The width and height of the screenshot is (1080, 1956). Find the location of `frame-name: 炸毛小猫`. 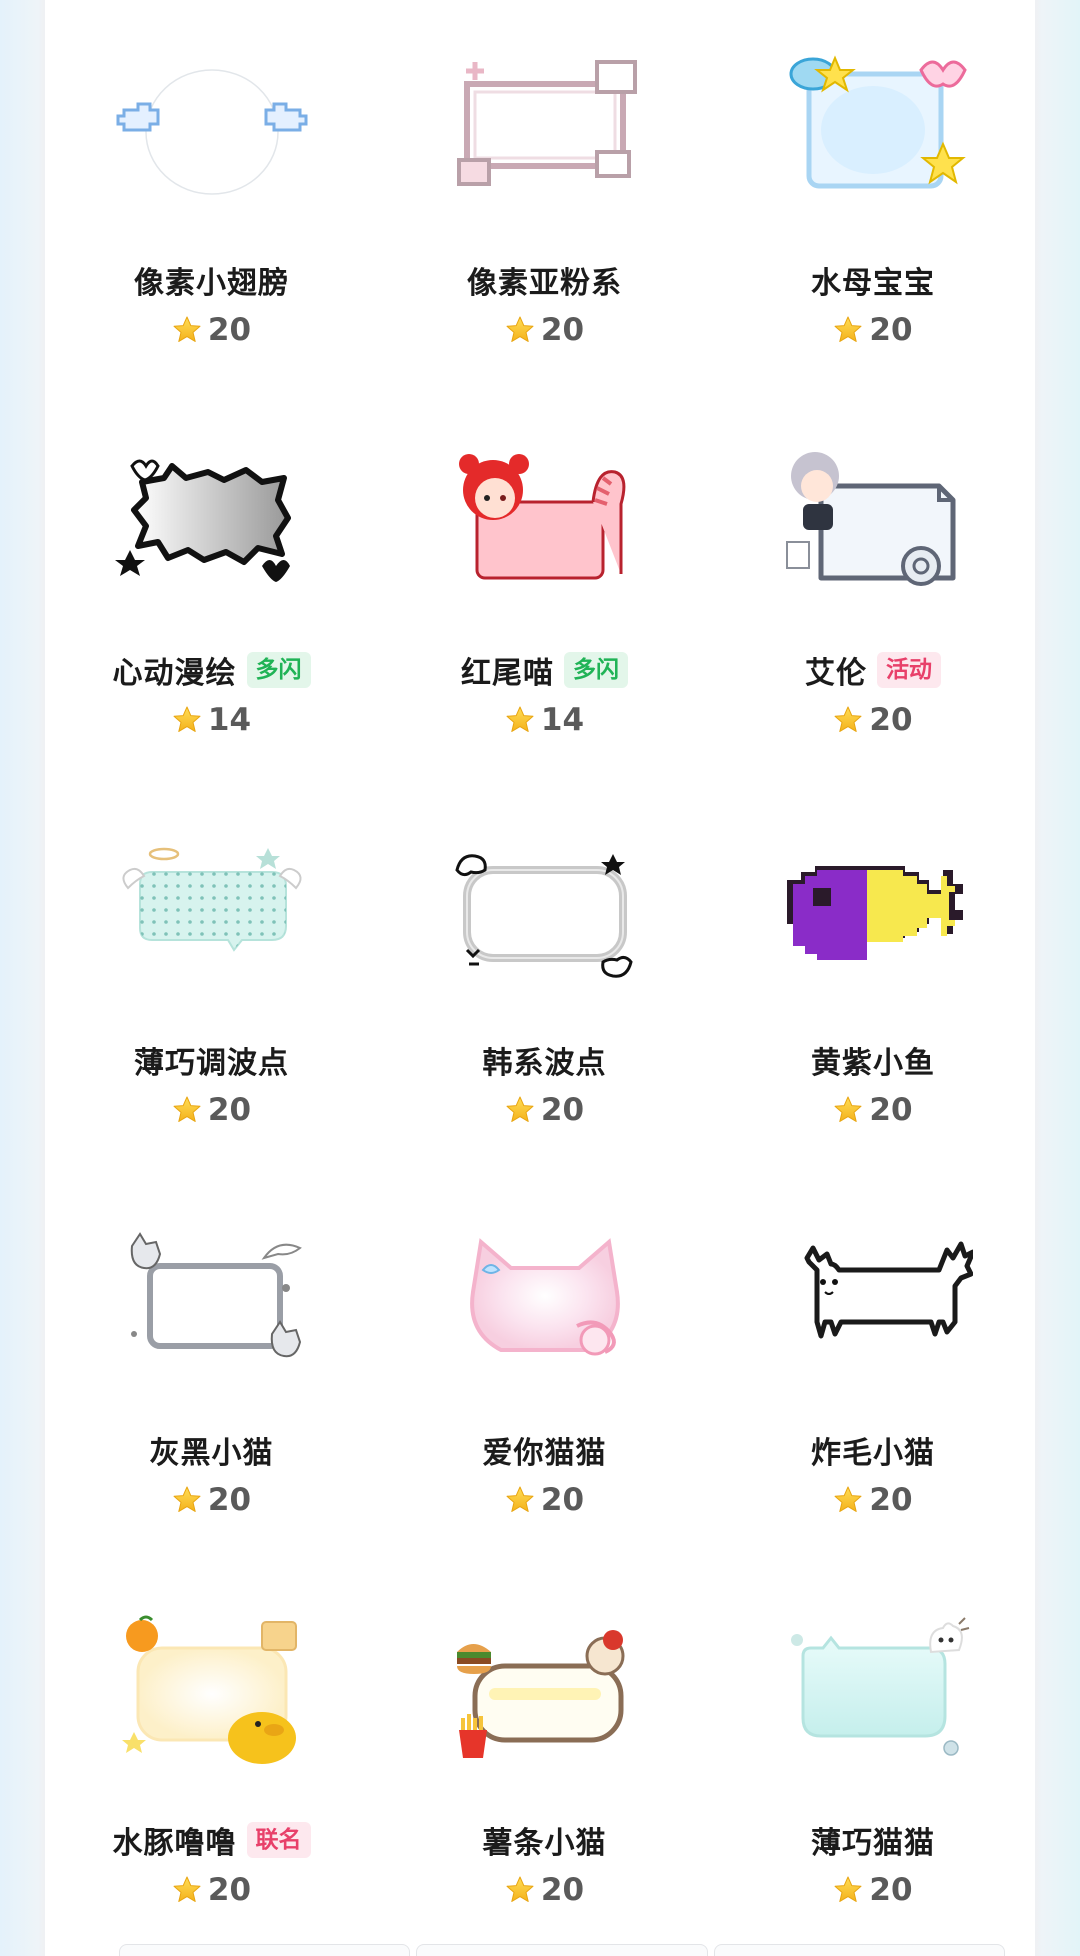

frame-name: 炸毛小猫 is located at coordinates (873, 1453).